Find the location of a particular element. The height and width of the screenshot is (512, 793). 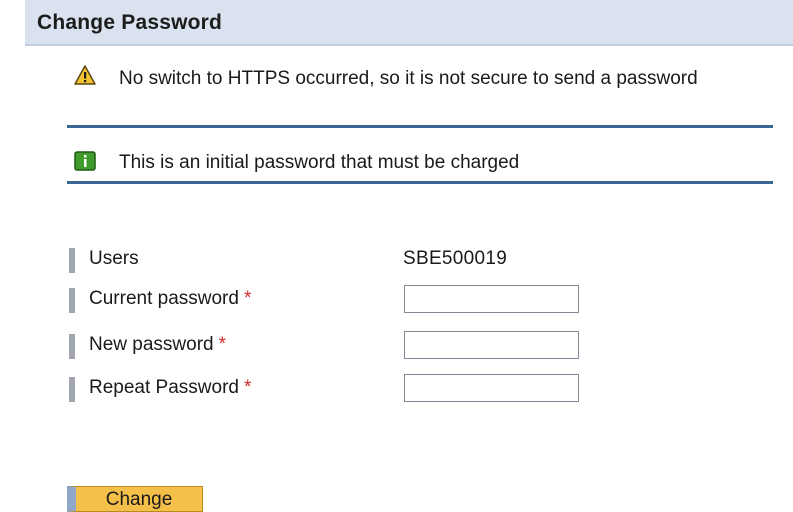

new-password-label: New password * is located at coordinates (157, 345).